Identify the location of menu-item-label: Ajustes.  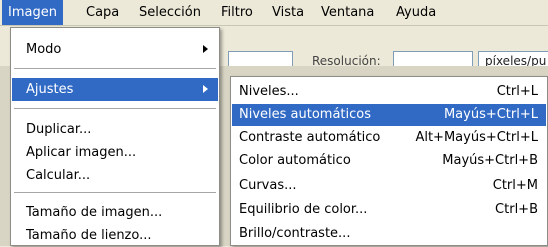
(50, 89).